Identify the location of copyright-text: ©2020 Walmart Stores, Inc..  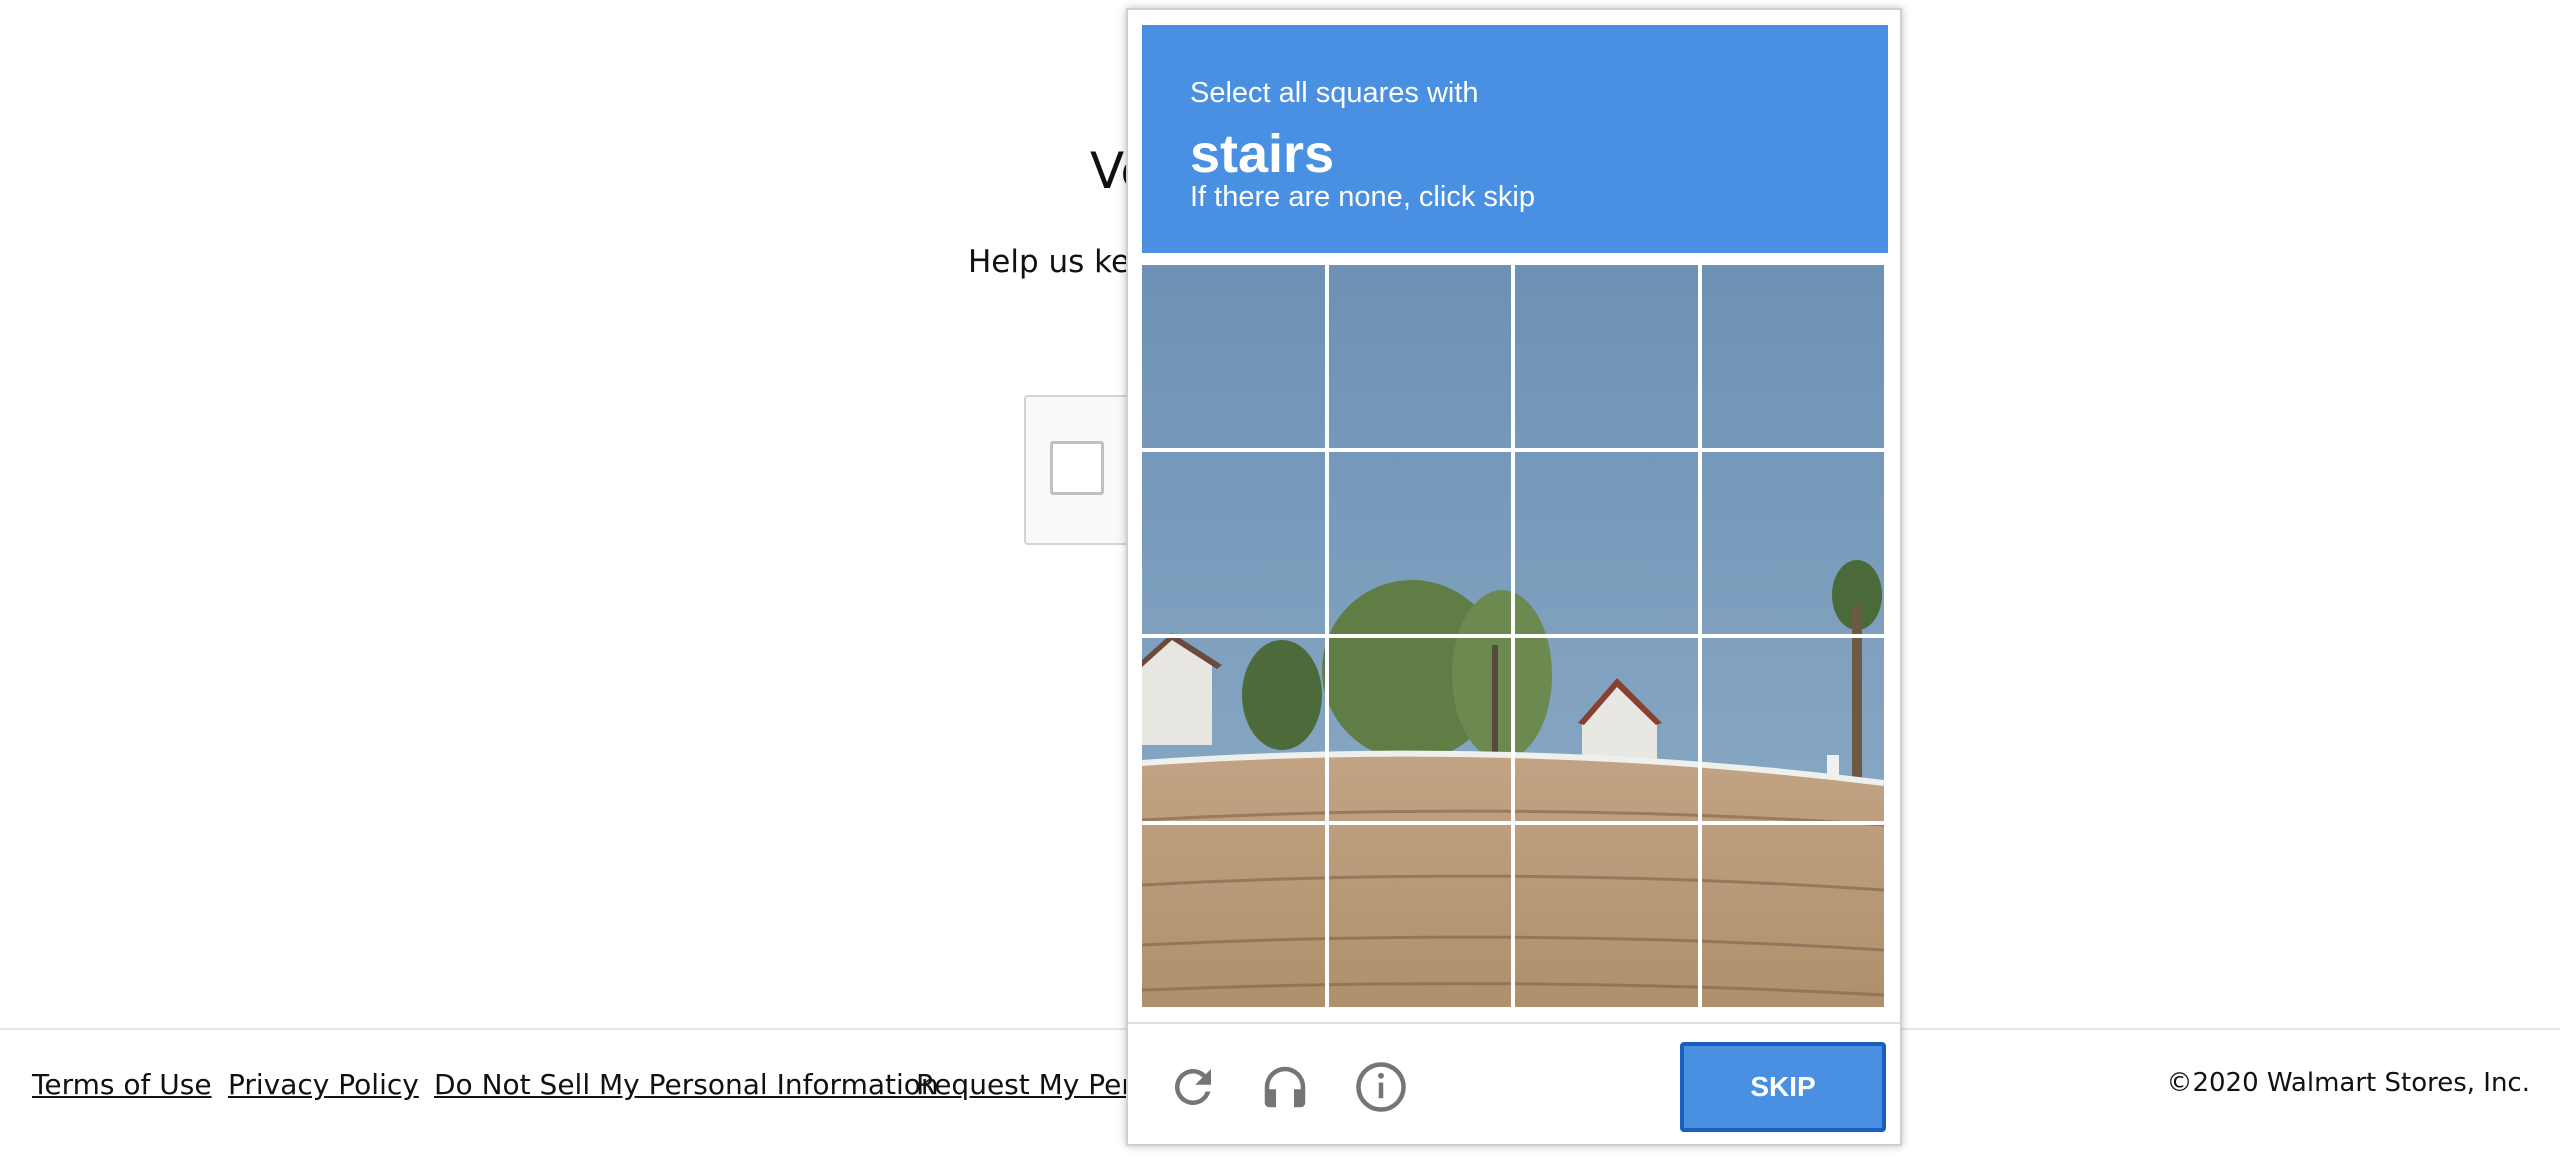
(2348, 1083).